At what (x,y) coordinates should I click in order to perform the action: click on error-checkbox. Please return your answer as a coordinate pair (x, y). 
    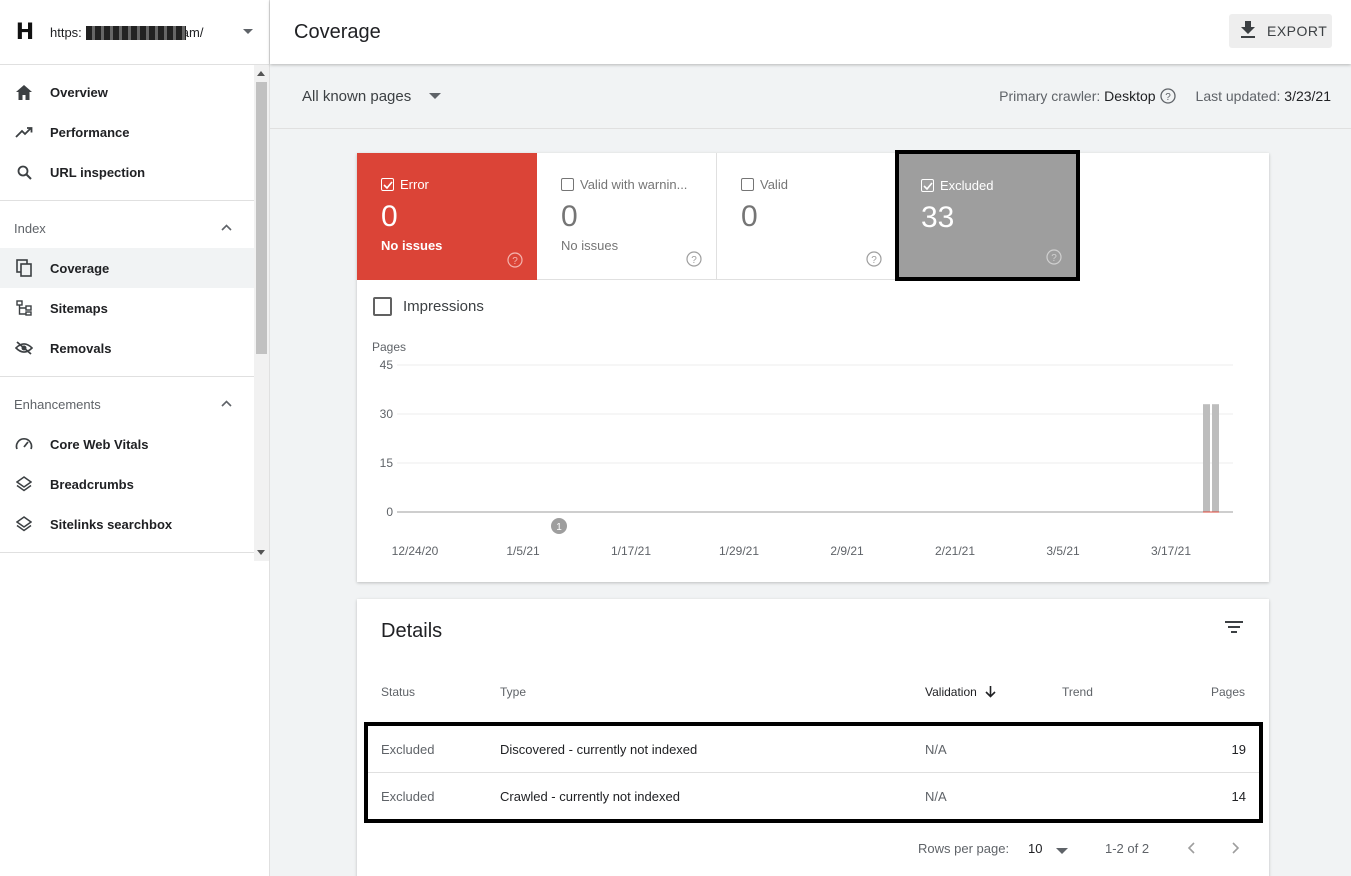
    Looking at the image, I should click on (387, 184).